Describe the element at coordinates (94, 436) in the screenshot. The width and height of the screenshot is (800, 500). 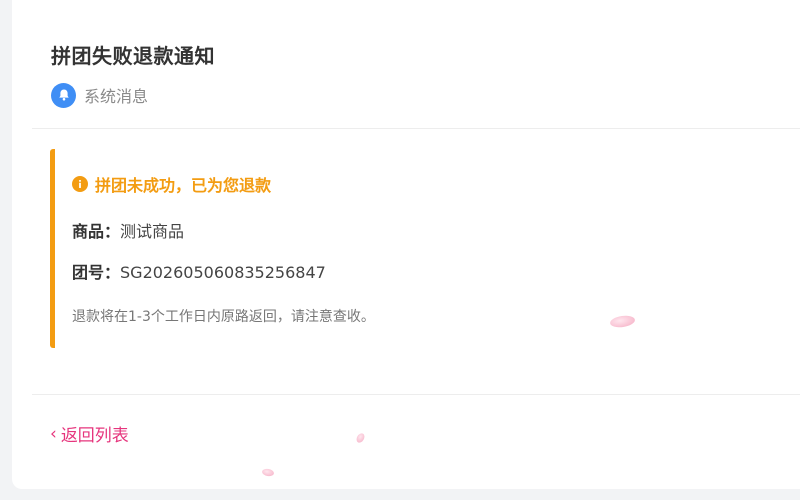
I see `back-link-label: 返回列表` at that location.